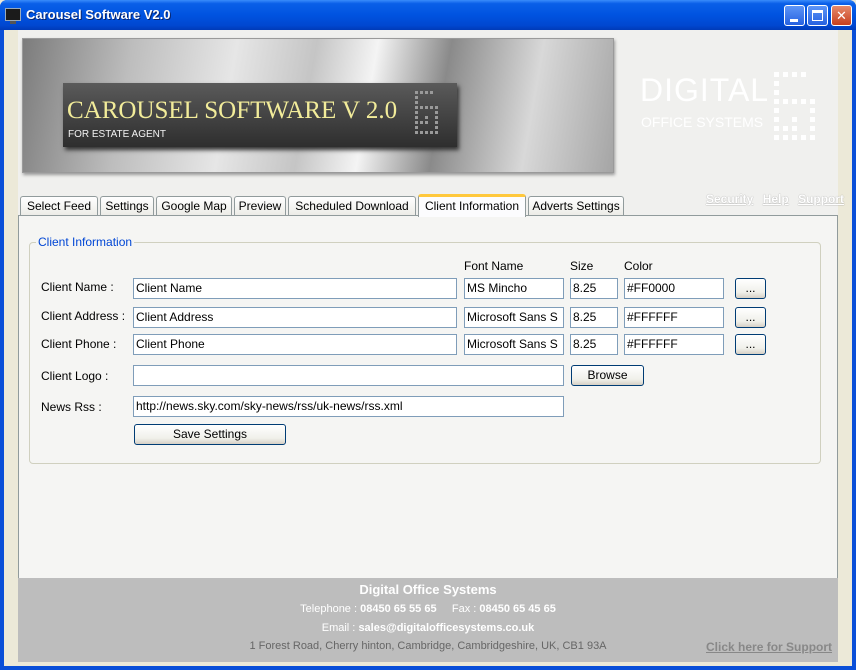 Image resolution: width=856 pixels, height=670 pixels. Describe the element at coordinates (702, 122) in the screenshot. I see `brand-office-text: OFFICE SYSTEMS` at that location.